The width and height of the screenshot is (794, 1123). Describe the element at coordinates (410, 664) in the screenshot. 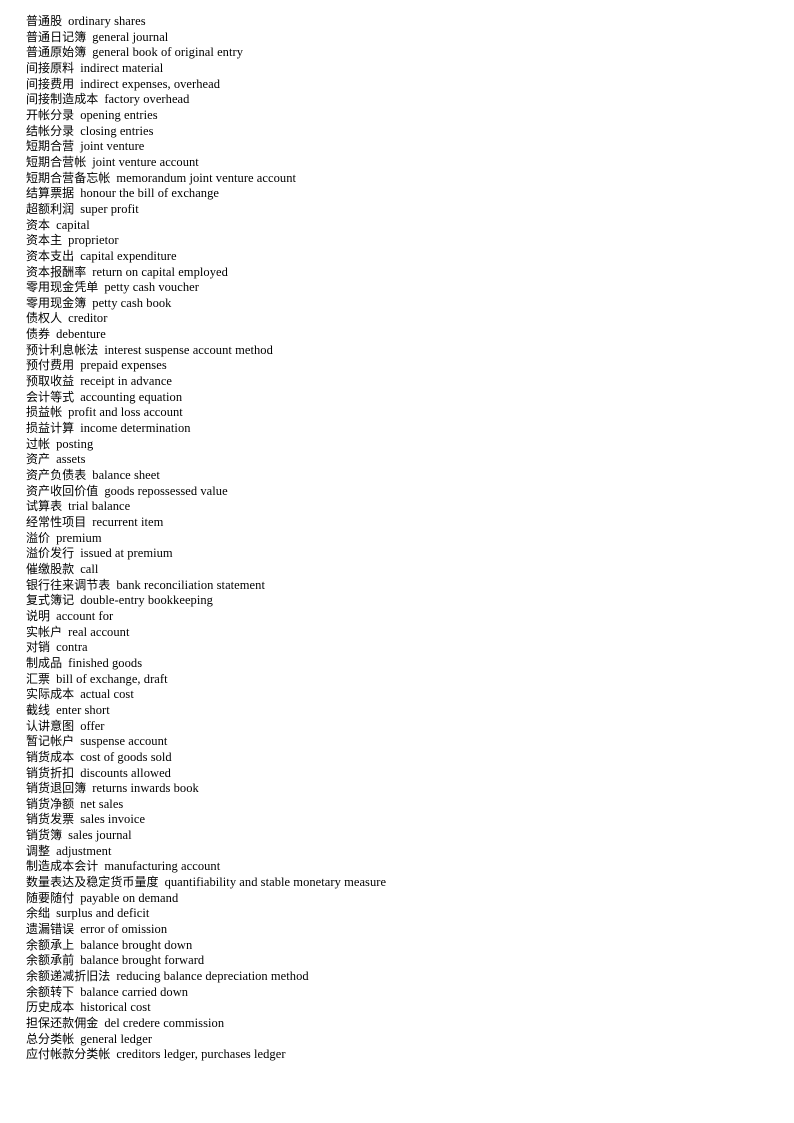

I see `glossary-entry: 制成品 finished goods` at that location.